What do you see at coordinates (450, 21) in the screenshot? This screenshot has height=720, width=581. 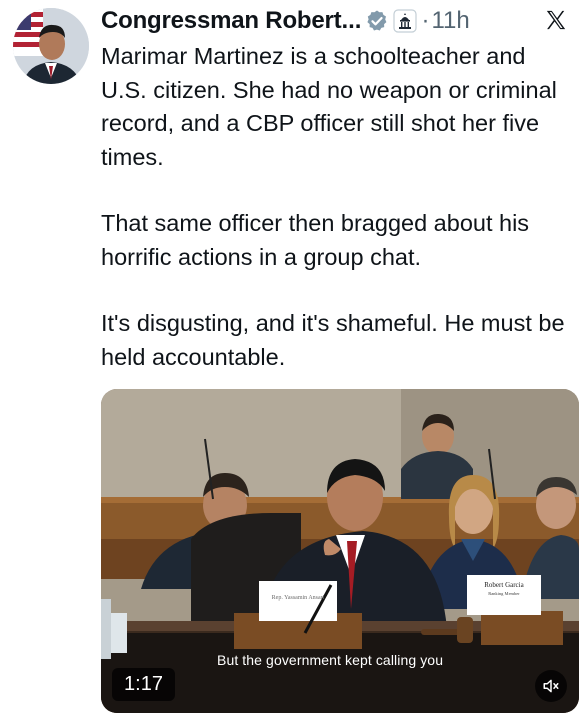 I see `timestamp: 11h` at bounding box center [450, 21].